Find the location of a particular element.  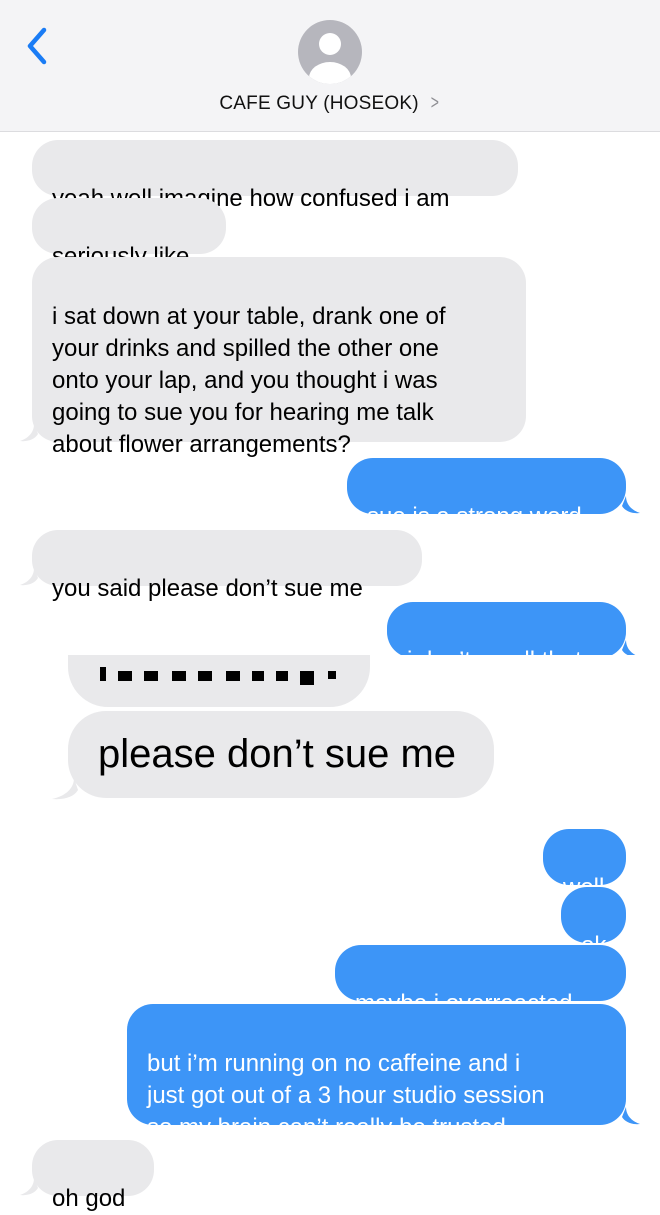

chevron-left-icon is located at coordinates (37, 46).